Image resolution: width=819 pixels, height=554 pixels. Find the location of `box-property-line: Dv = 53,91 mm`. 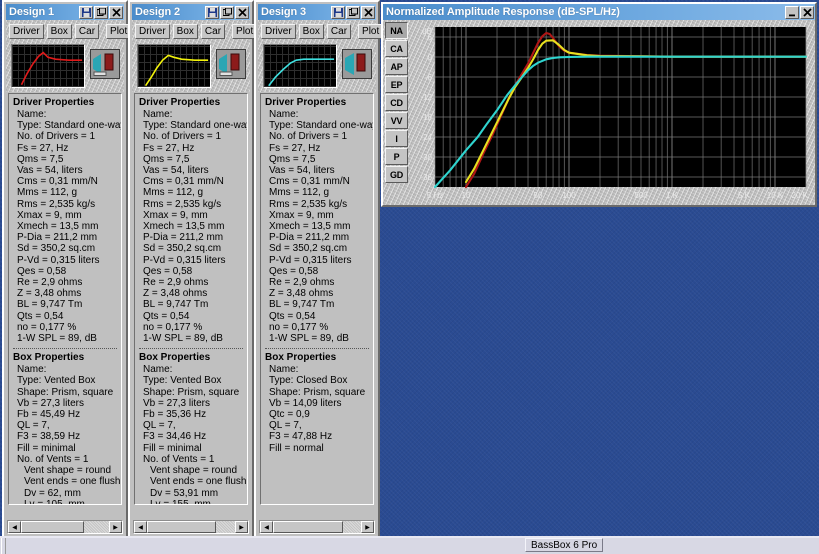

box-property-line: Dv = 53,91 mm is located at coordinates (184, 493).